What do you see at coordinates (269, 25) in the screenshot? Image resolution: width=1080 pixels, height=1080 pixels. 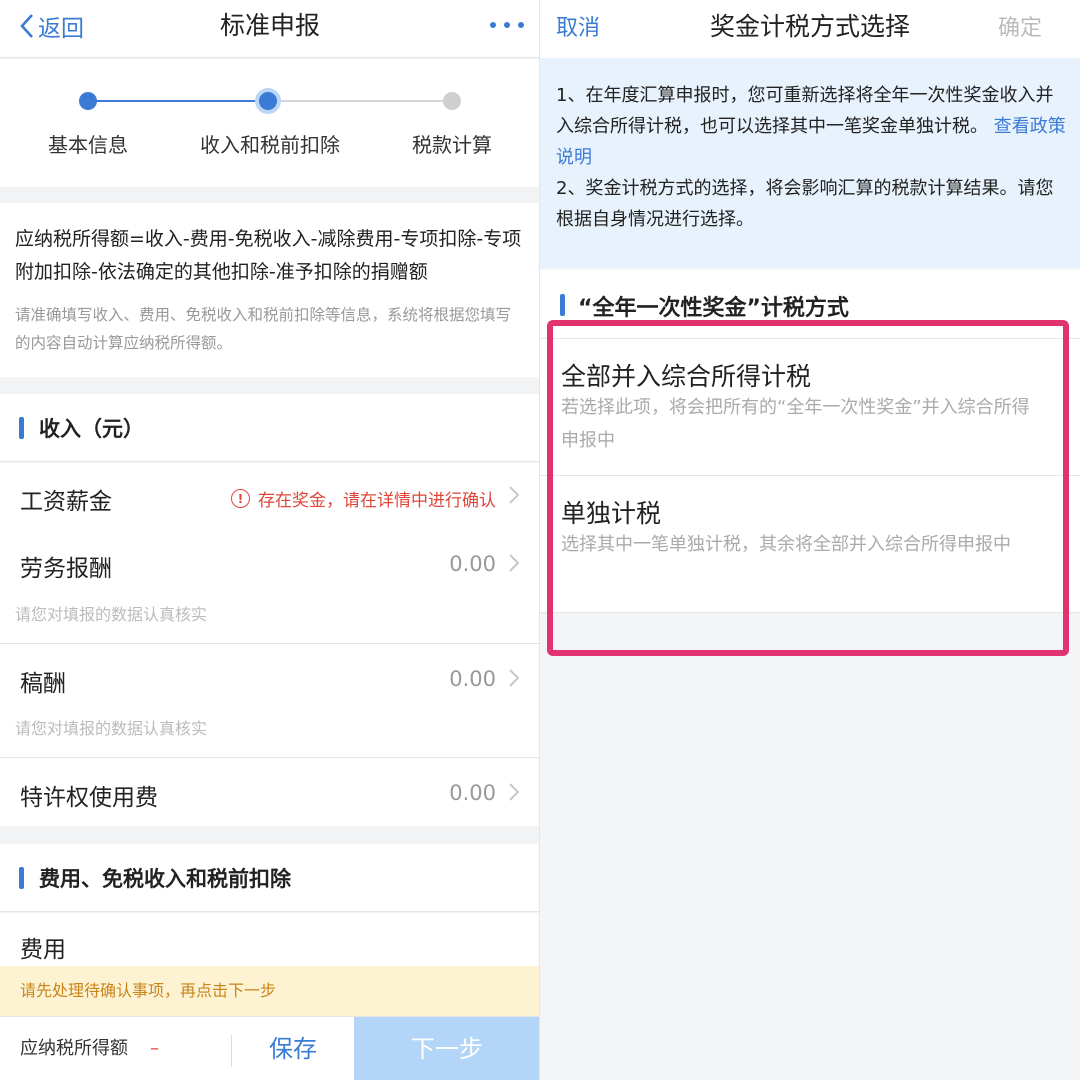 I see `page-title: 标准申报` at bounding box center [269, 25].